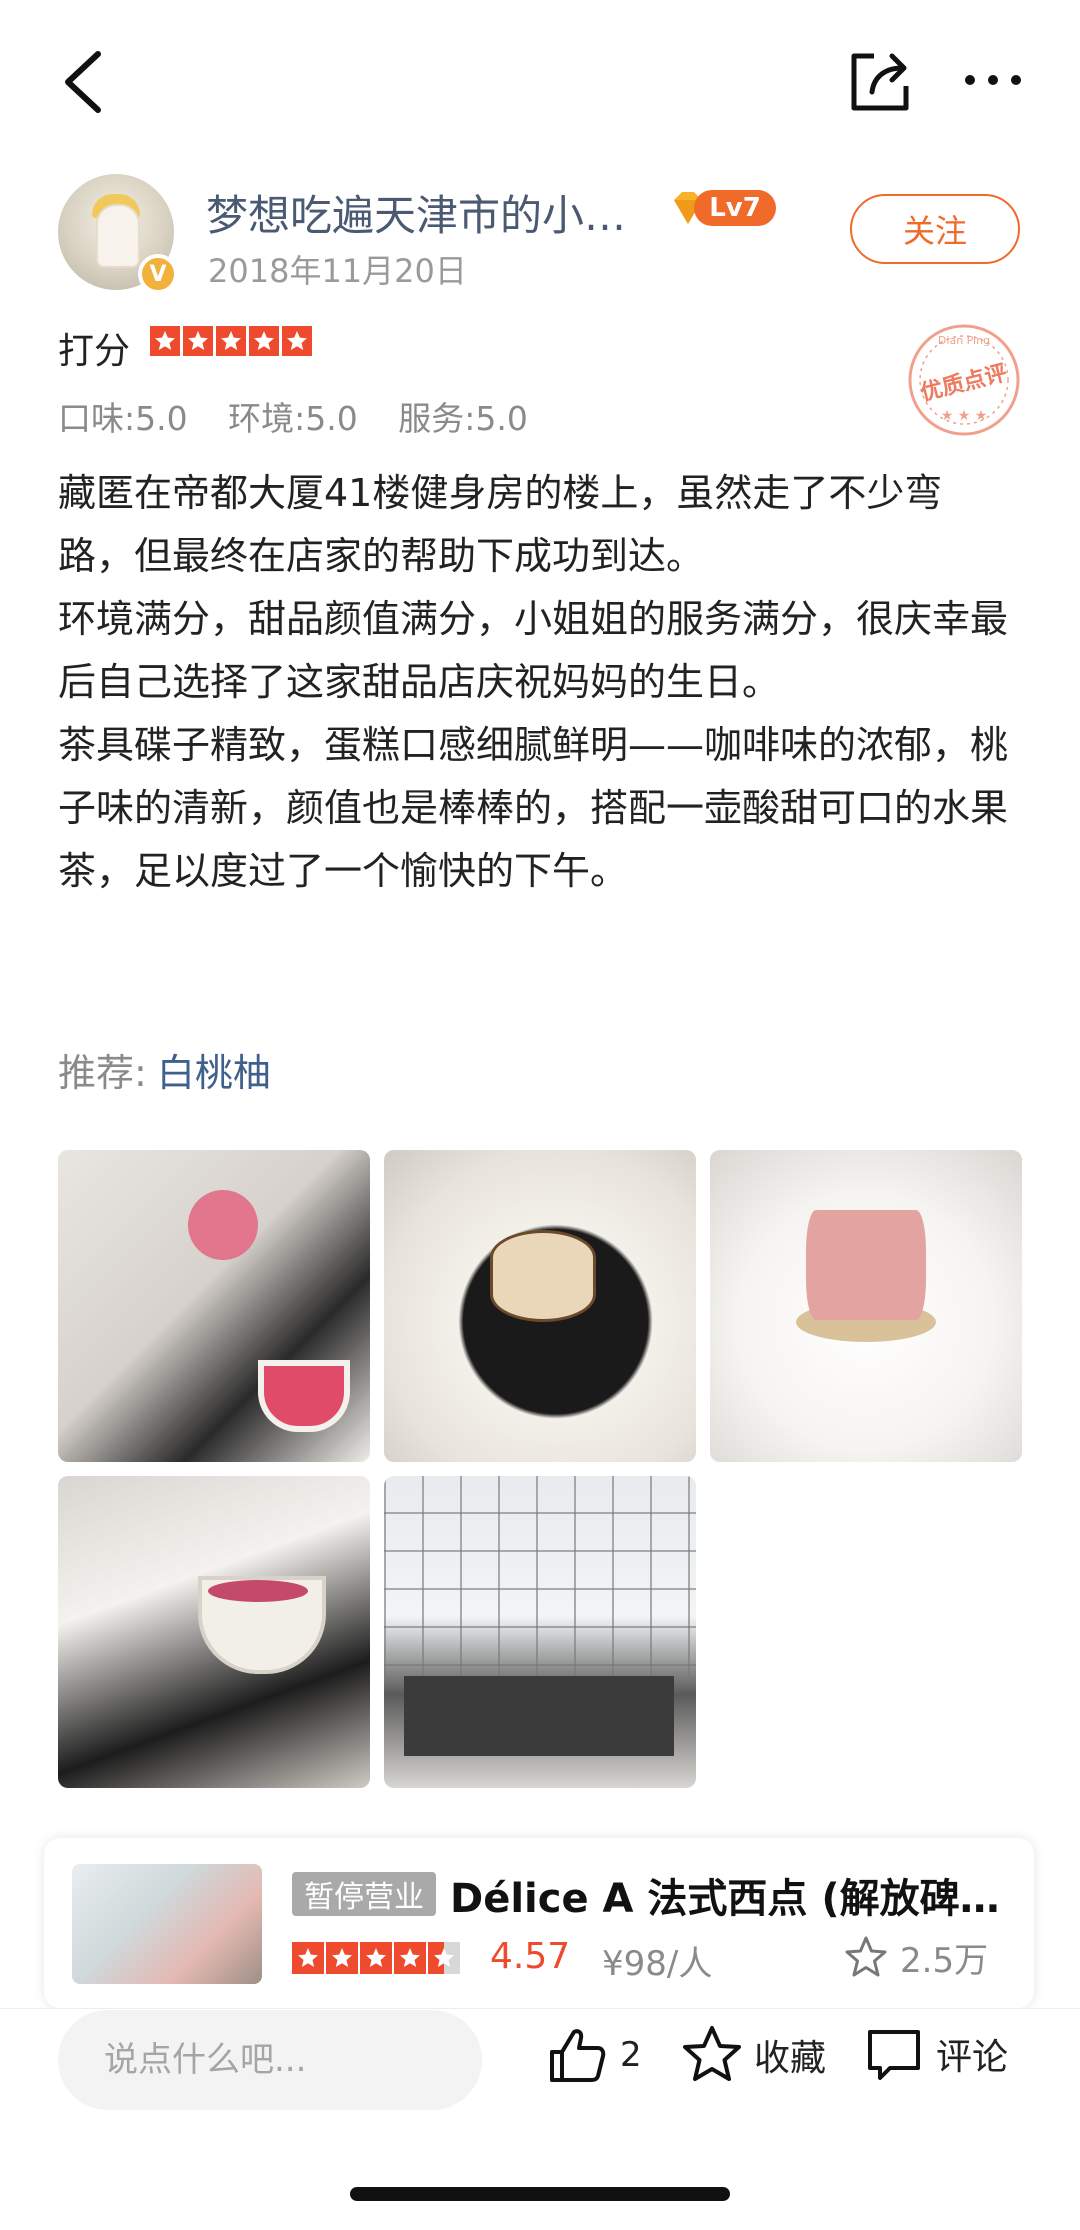  Describe the element at coordinates (540, 2194) in the screenshot. I see `home-indicator` at that location.